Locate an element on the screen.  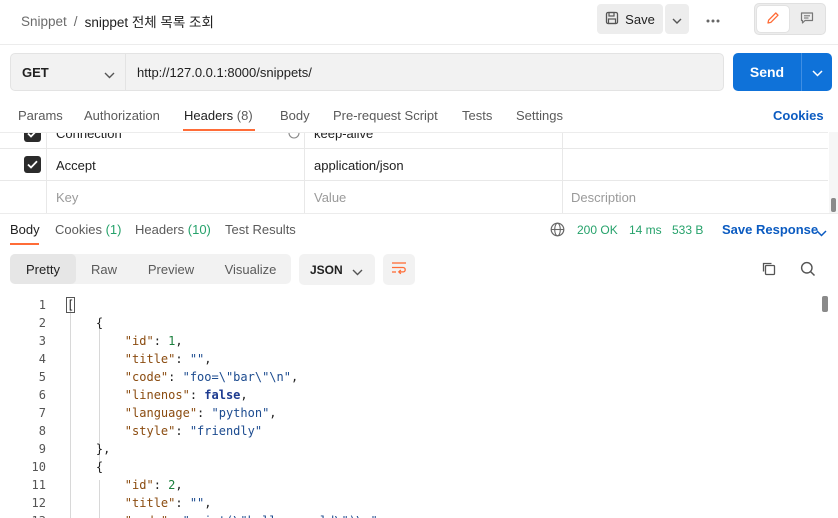
response-scrollbar is located at coordinates (825, 304).